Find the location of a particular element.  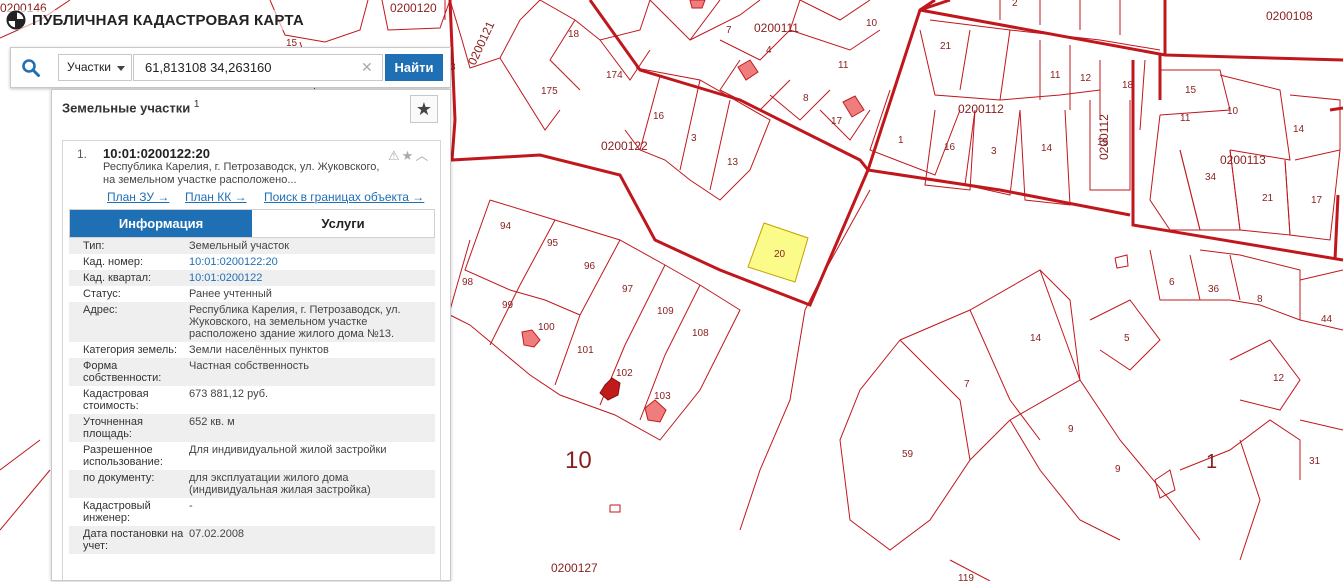

attribute-value: 10:01:0200122:20 is located at coordinates (312, 262).